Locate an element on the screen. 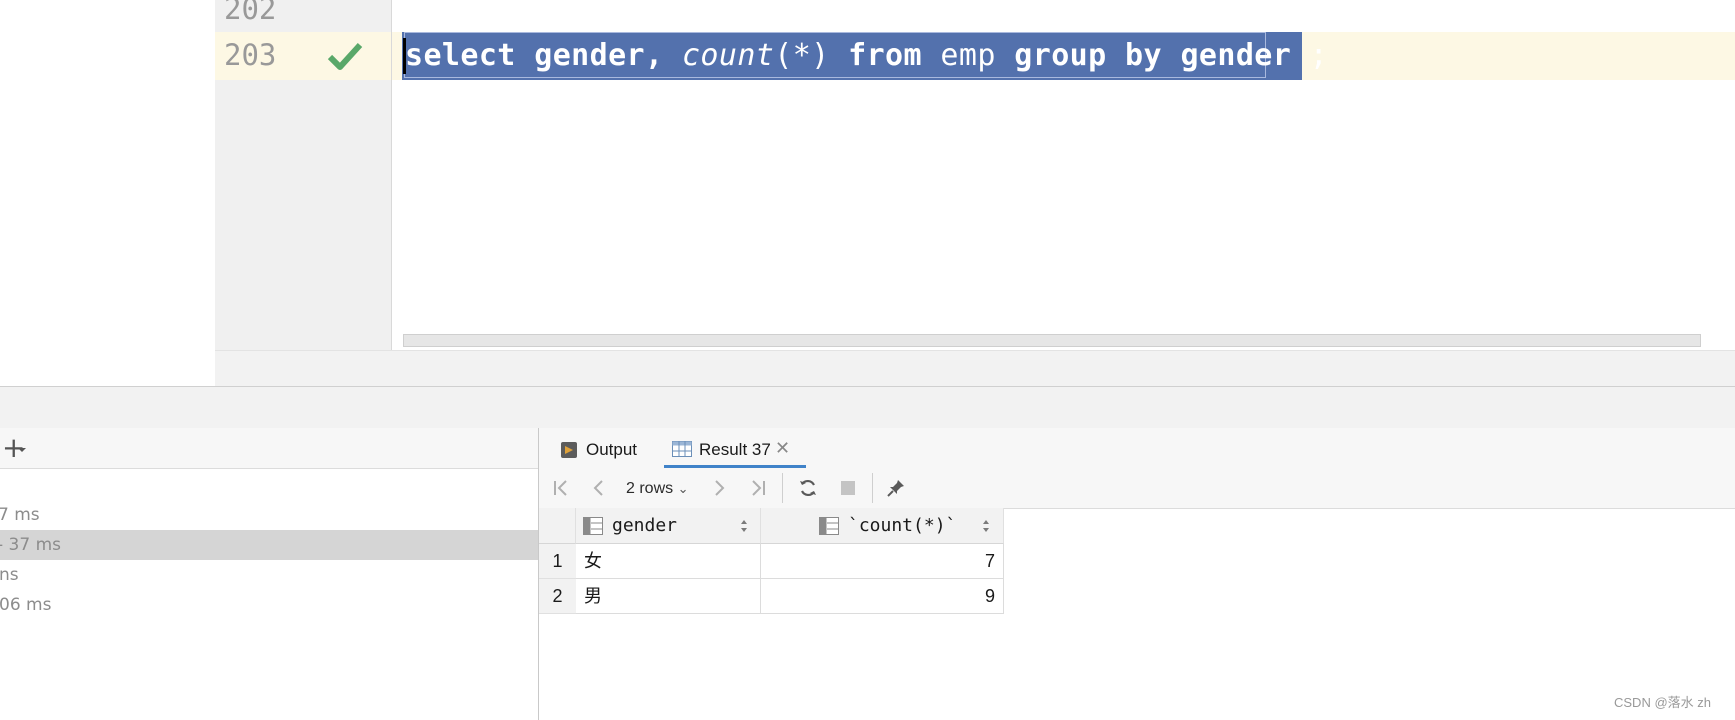 This screenshot has height=720, width=1735. service-item: ns is located at coordinates (269, 575).